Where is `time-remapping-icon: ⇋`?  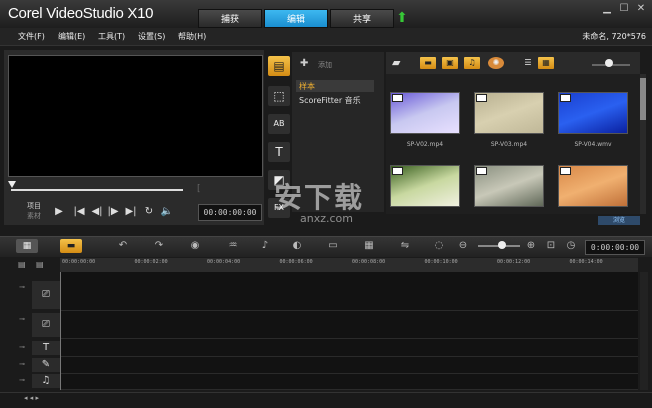
time-remapping-icon: ⇋ is located at coordinates (405, 246).